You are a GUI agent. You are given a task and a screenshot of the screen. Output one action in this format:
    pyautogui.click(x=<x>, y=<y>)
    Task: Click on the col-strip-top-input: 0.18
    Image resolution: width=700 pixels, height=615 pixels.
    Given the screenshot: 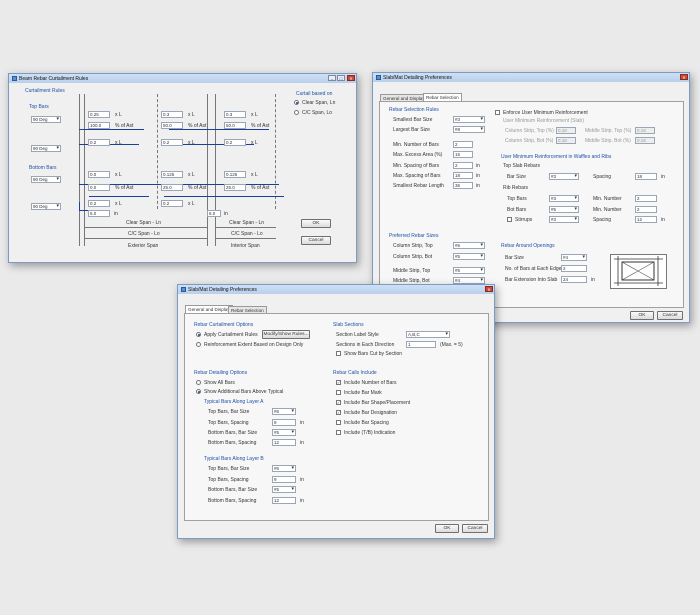 What is the action you would take?
    pyautogui.click(x=566, y=130)
    